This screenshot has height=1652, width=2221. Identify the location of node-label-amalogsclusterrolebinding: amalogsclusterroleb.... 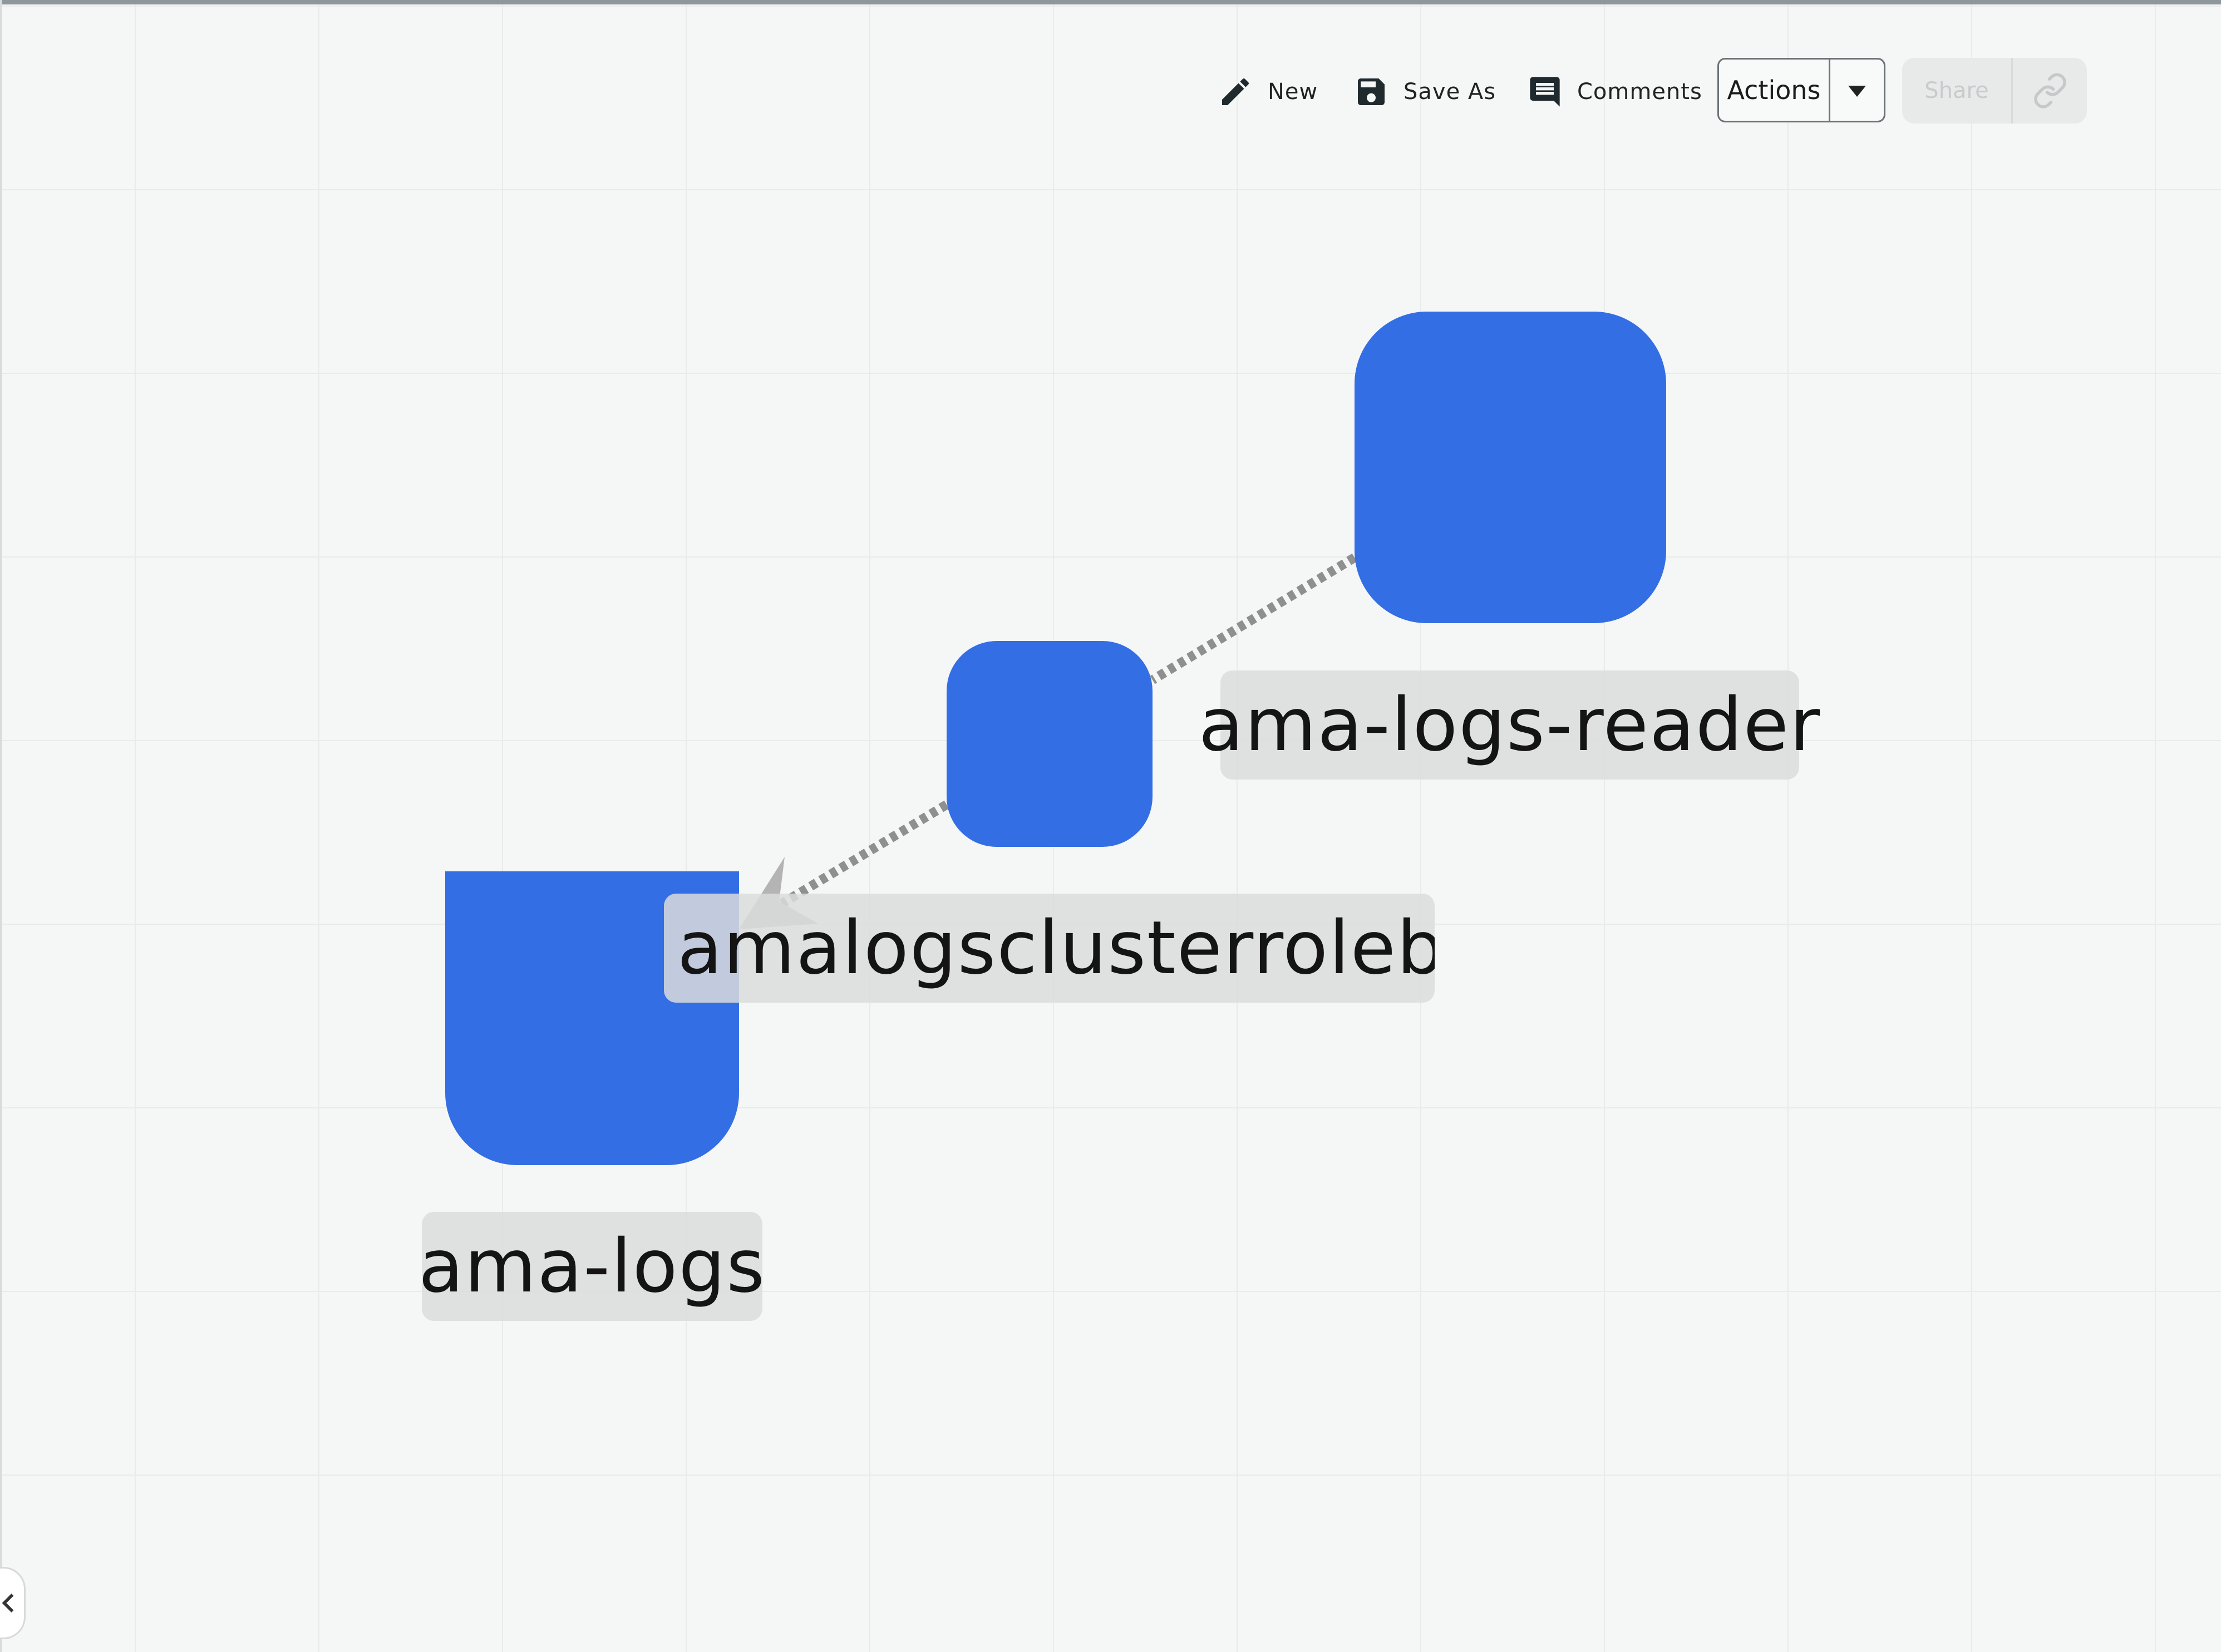
(1049, 948).